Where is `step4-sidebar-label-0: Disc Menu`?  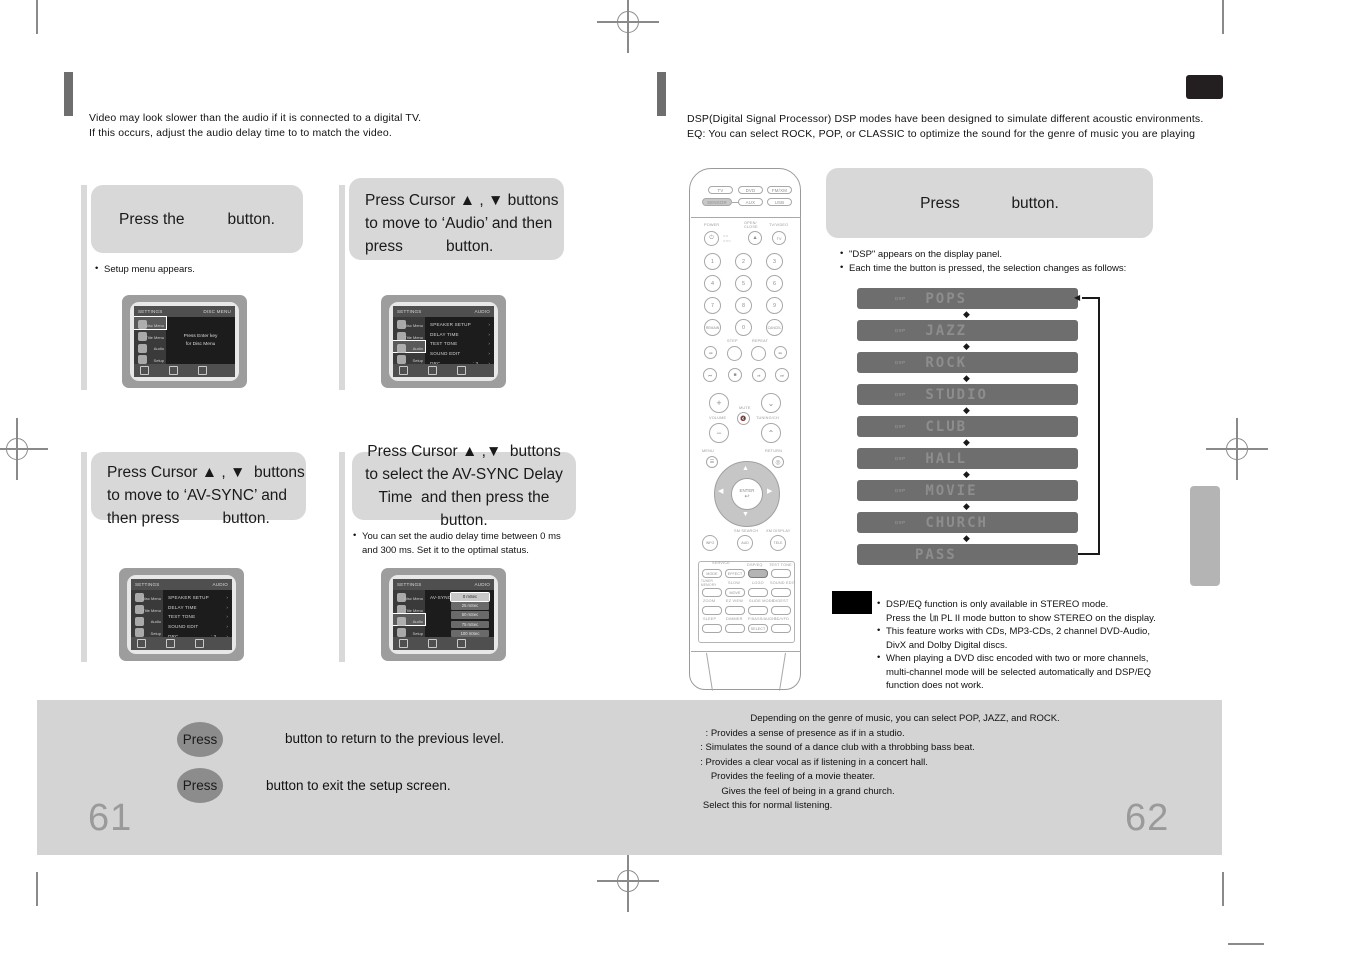 step4-sidebar-label-0: Disc Menu is located at coordinates (413, 598).